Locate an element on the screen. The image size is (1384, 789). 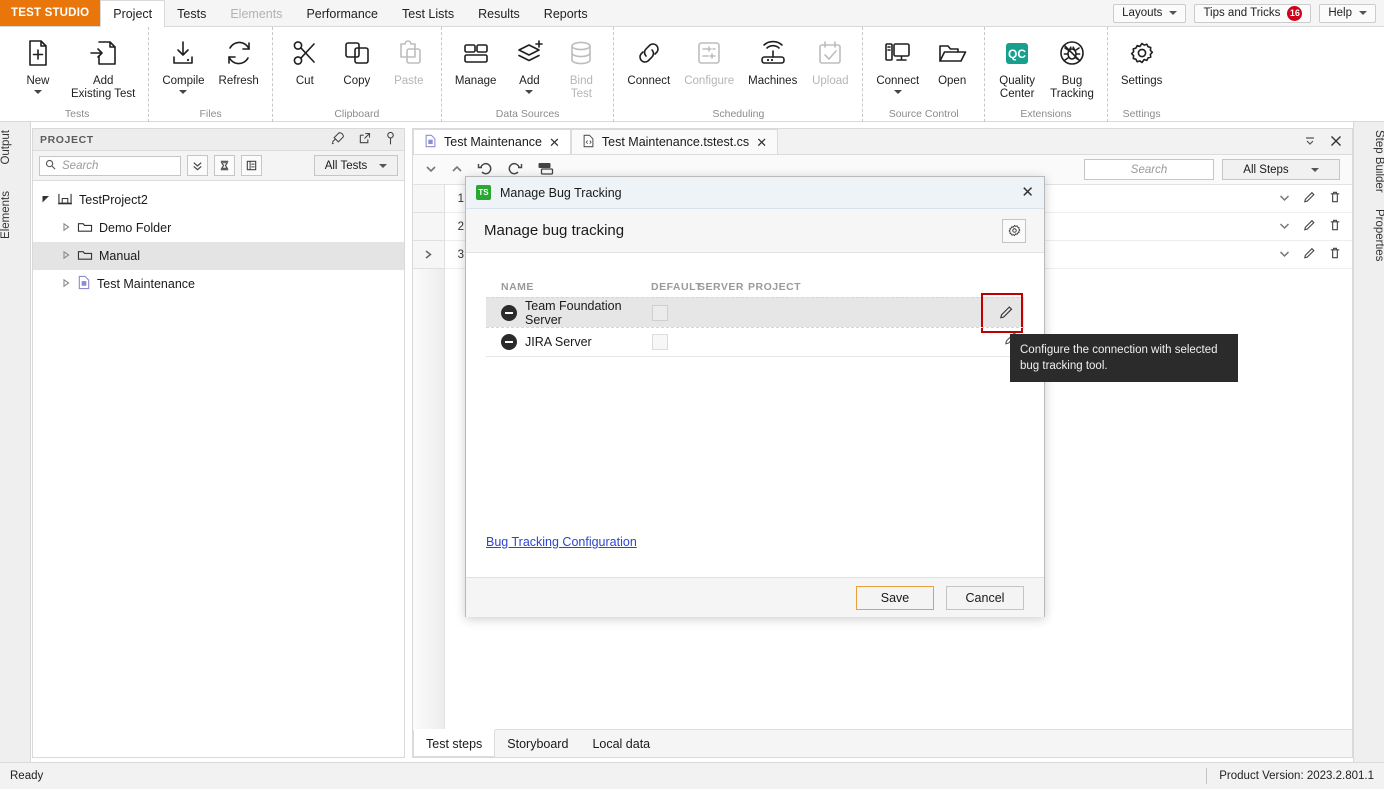
project-search-box is located at coordinates (110, 165).